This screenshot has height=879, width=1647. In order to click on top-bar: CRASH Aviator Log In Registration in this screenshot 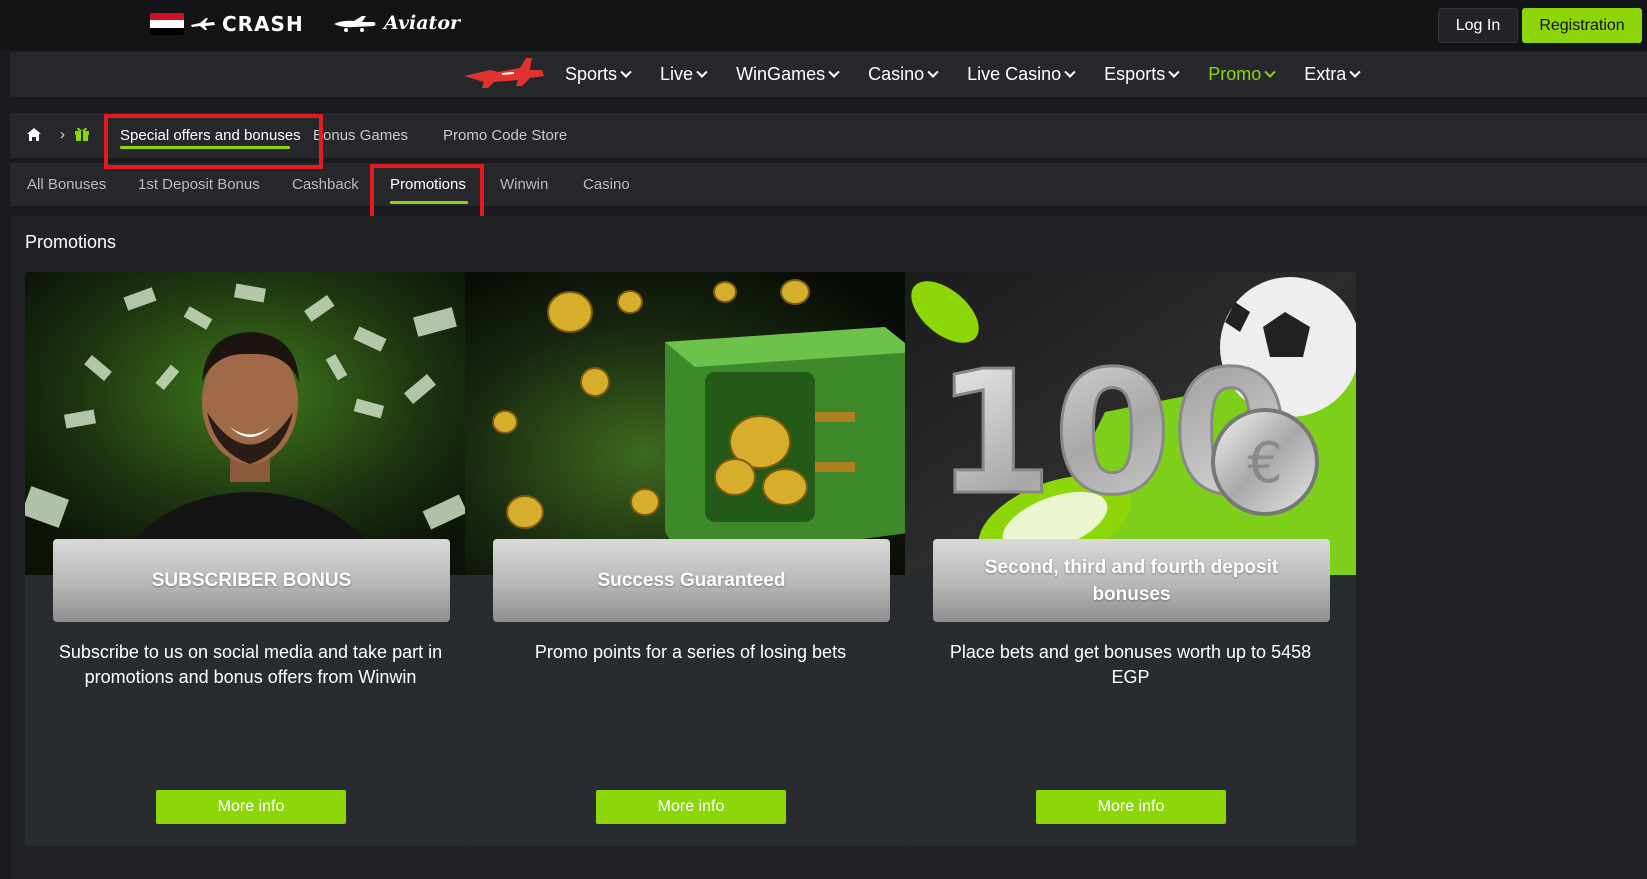, I will do `click(823, 25)`.